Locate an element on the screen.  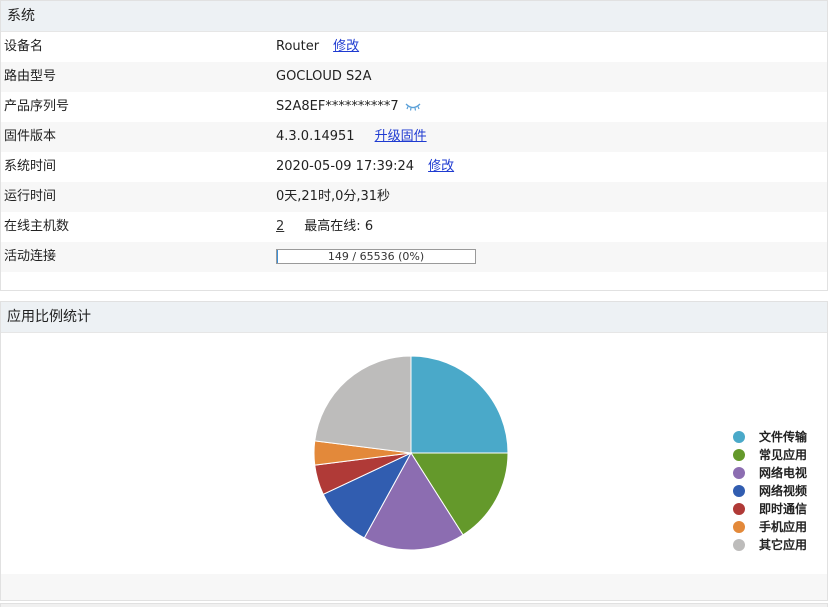
online-hosts-row: 在线主机数 2 最高在线: 6 is located at coordinates (414, 227).